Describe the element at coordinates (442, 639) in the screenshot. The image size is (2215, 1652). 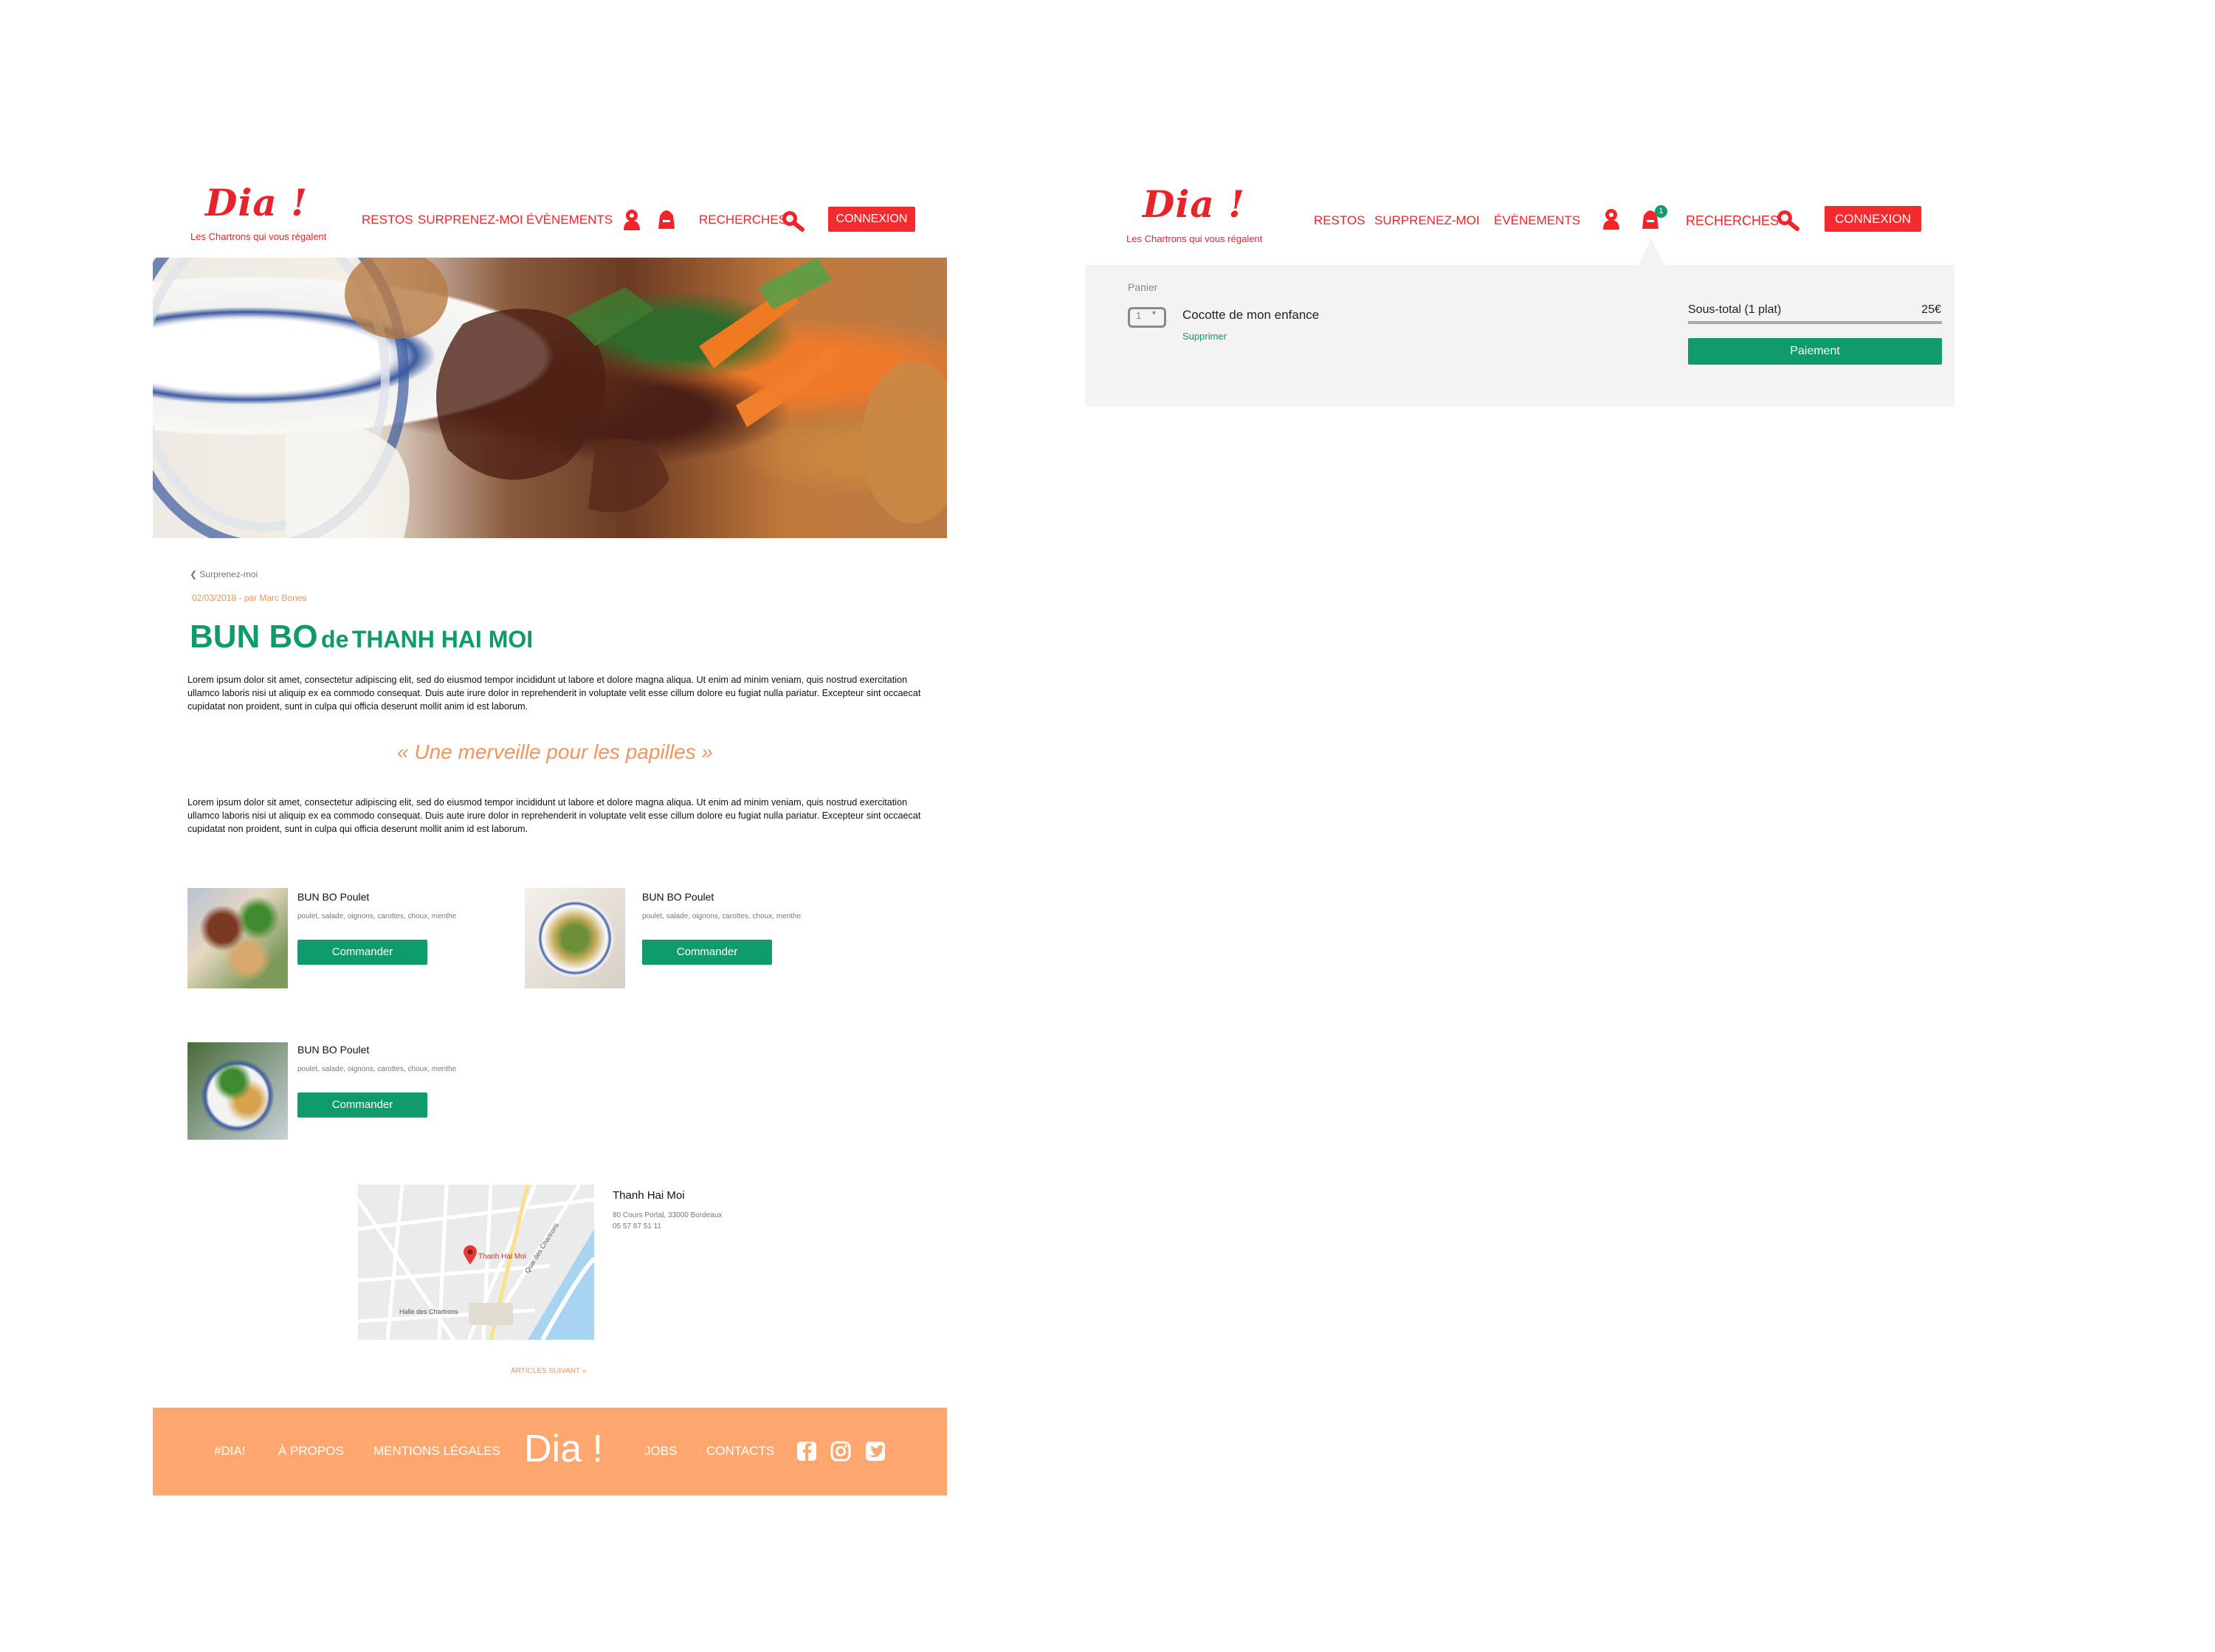
I see `title-restaurant: THANH HAI MOI` at that location.